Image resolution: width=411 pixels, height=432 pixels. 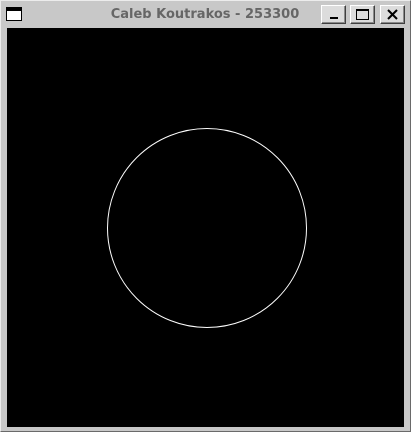 I want to click on close-icon, so click(x=392, y=14).